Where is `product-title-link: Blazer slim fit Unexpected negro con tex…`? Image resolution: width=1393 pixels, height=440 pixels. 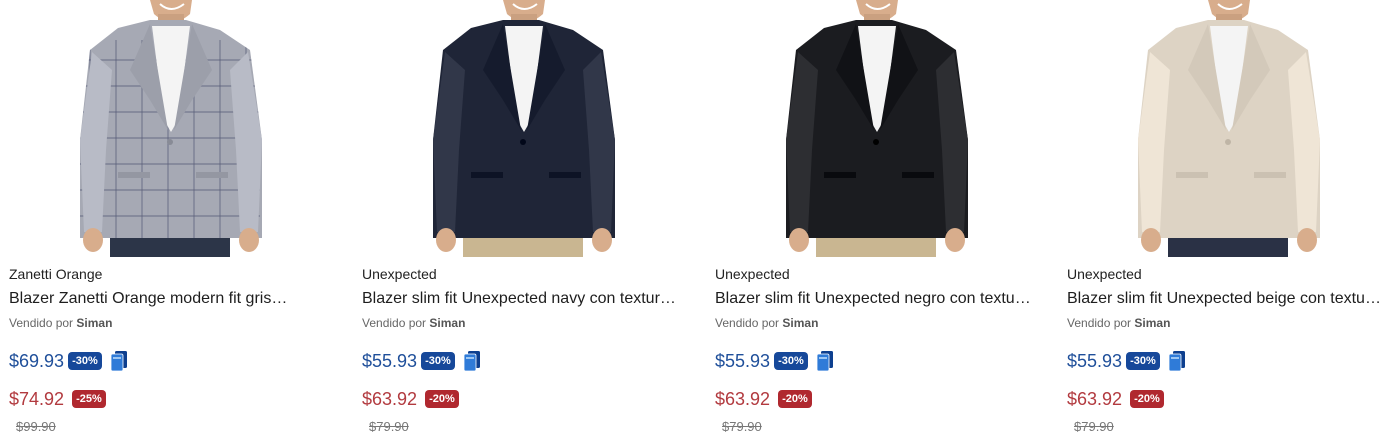
product-title-link: Blazer slim fit Unexpected negro con tex… is located at coordinates (874, 299).